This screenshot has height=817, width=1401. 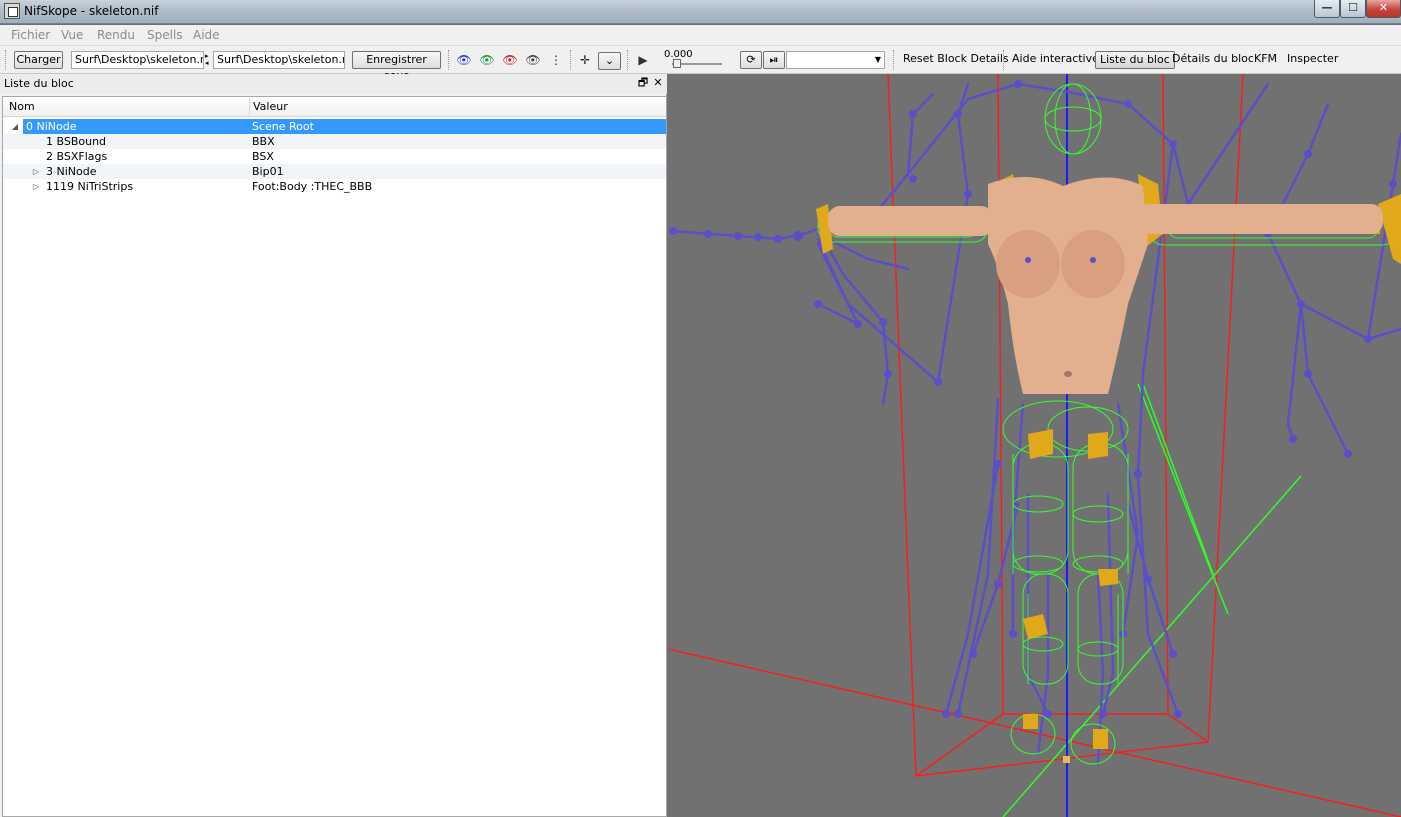 I want to click on tree-row-value: BSX, so click(x=263, y=156).